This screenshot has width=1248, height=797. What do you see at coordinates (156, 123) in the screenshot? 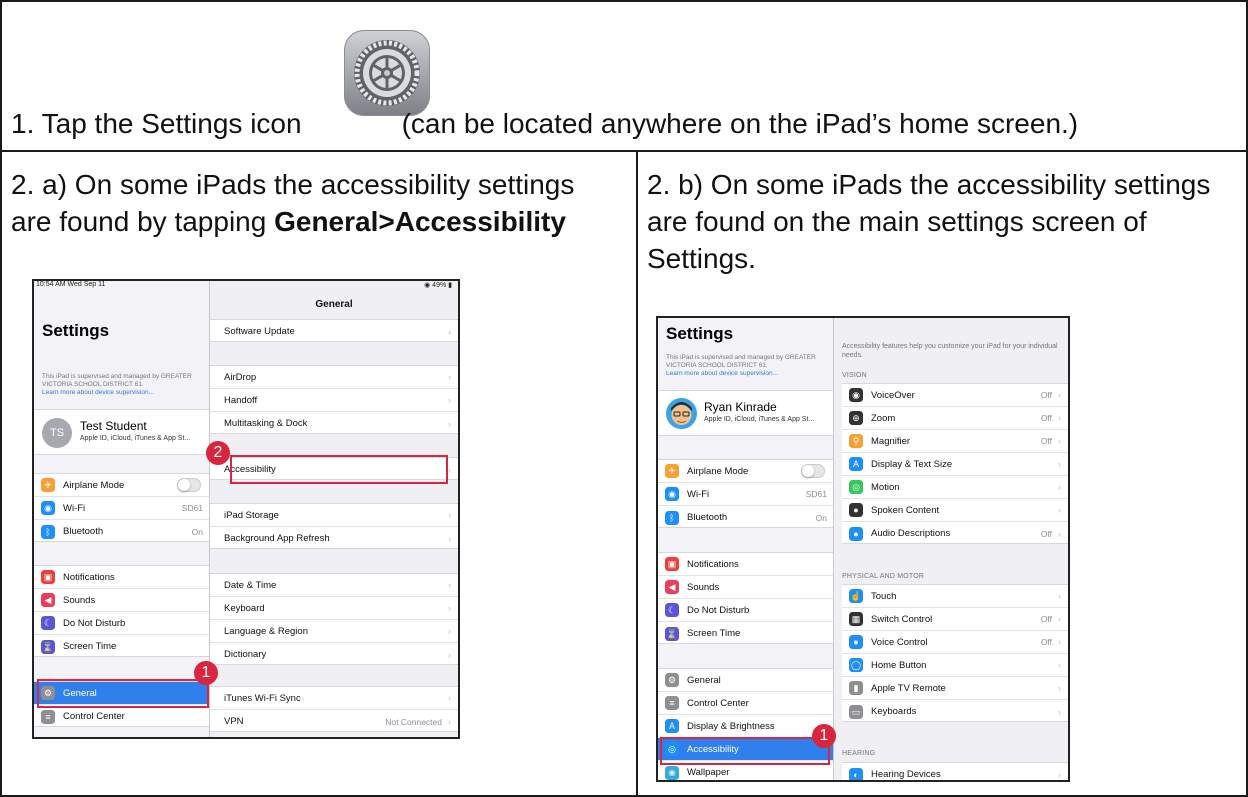
I see `step-1-text-before: 1. Tap the Settings icon` at bounding box center [156, 123].